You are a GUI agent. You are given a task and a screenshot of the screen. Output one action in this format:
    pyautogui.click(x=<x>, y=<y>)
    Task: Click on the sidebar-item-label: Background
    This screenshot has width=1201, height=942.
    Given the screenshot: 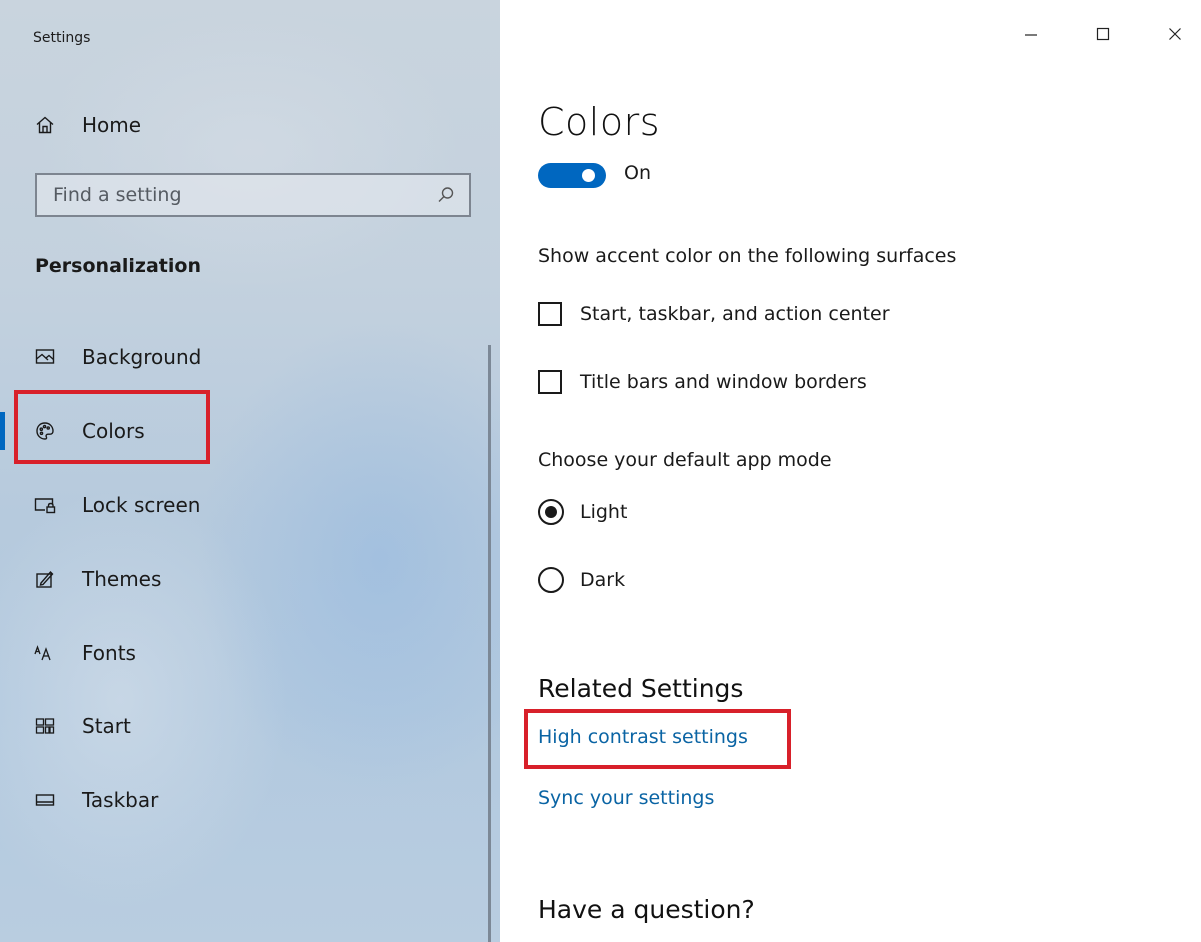 What is the action you would take?
    pyautogui.click(x=142, y=357)
    